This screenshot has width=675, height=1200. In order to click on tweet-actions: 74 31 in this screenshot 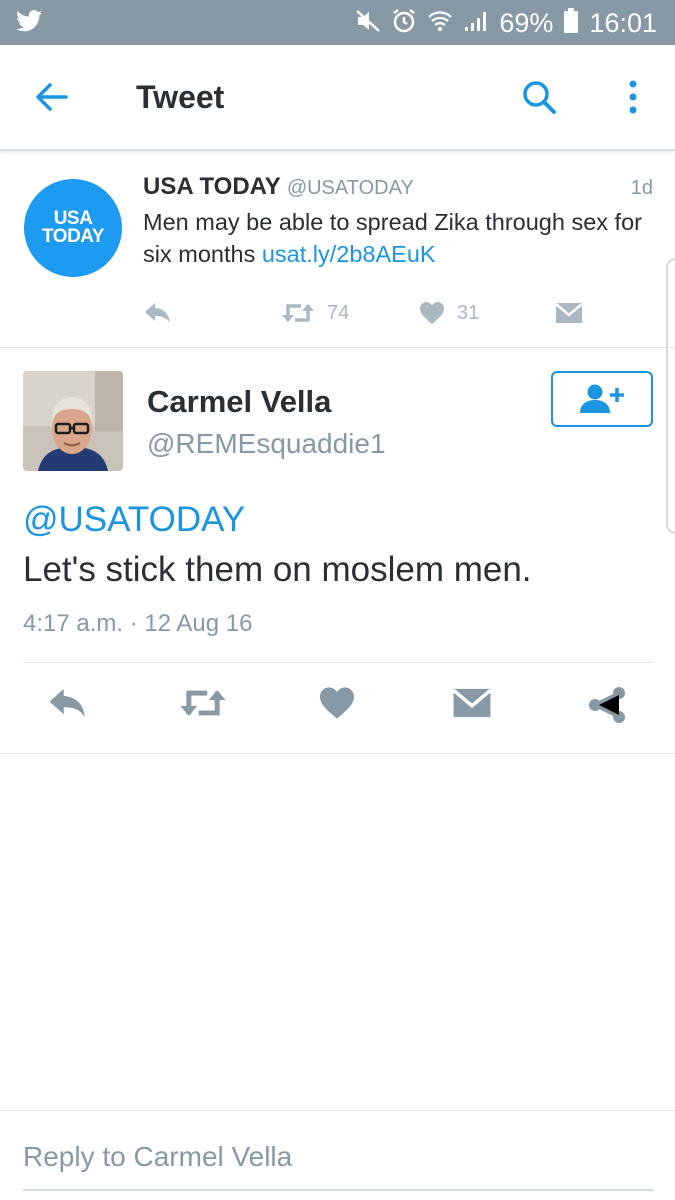, I will do `click(368, 316)`.